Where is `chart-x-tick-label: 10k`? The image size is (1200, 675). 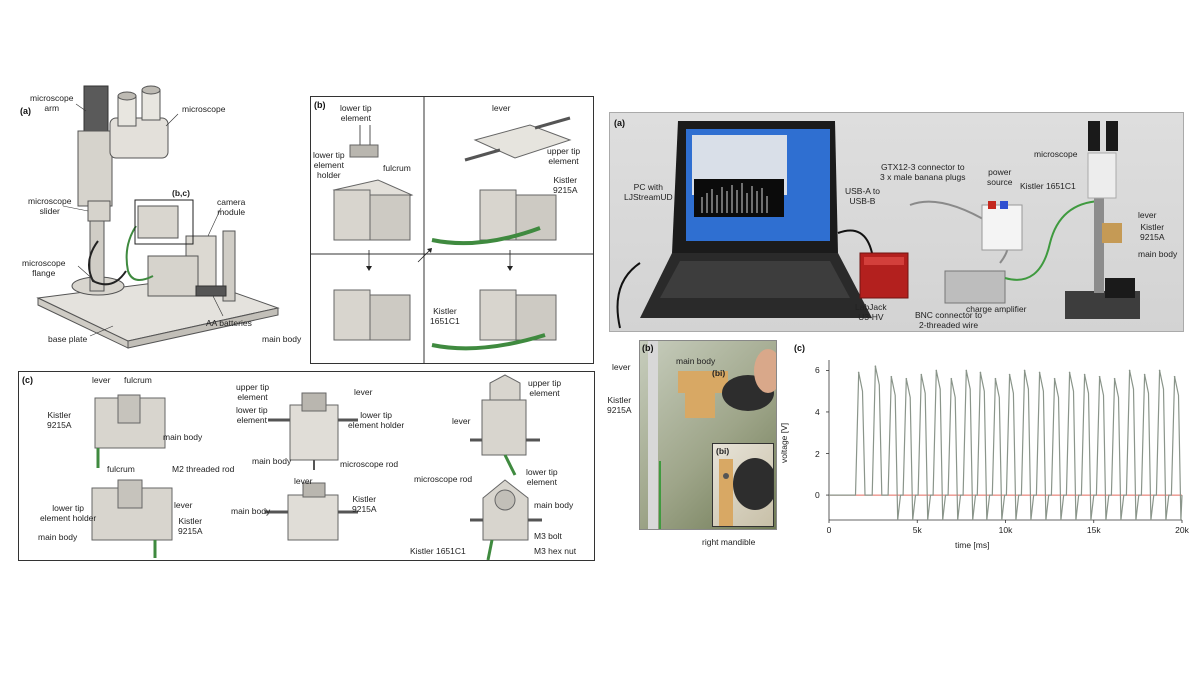 chart-x-tick-label: 10k is located at coordinates (1005, 530).